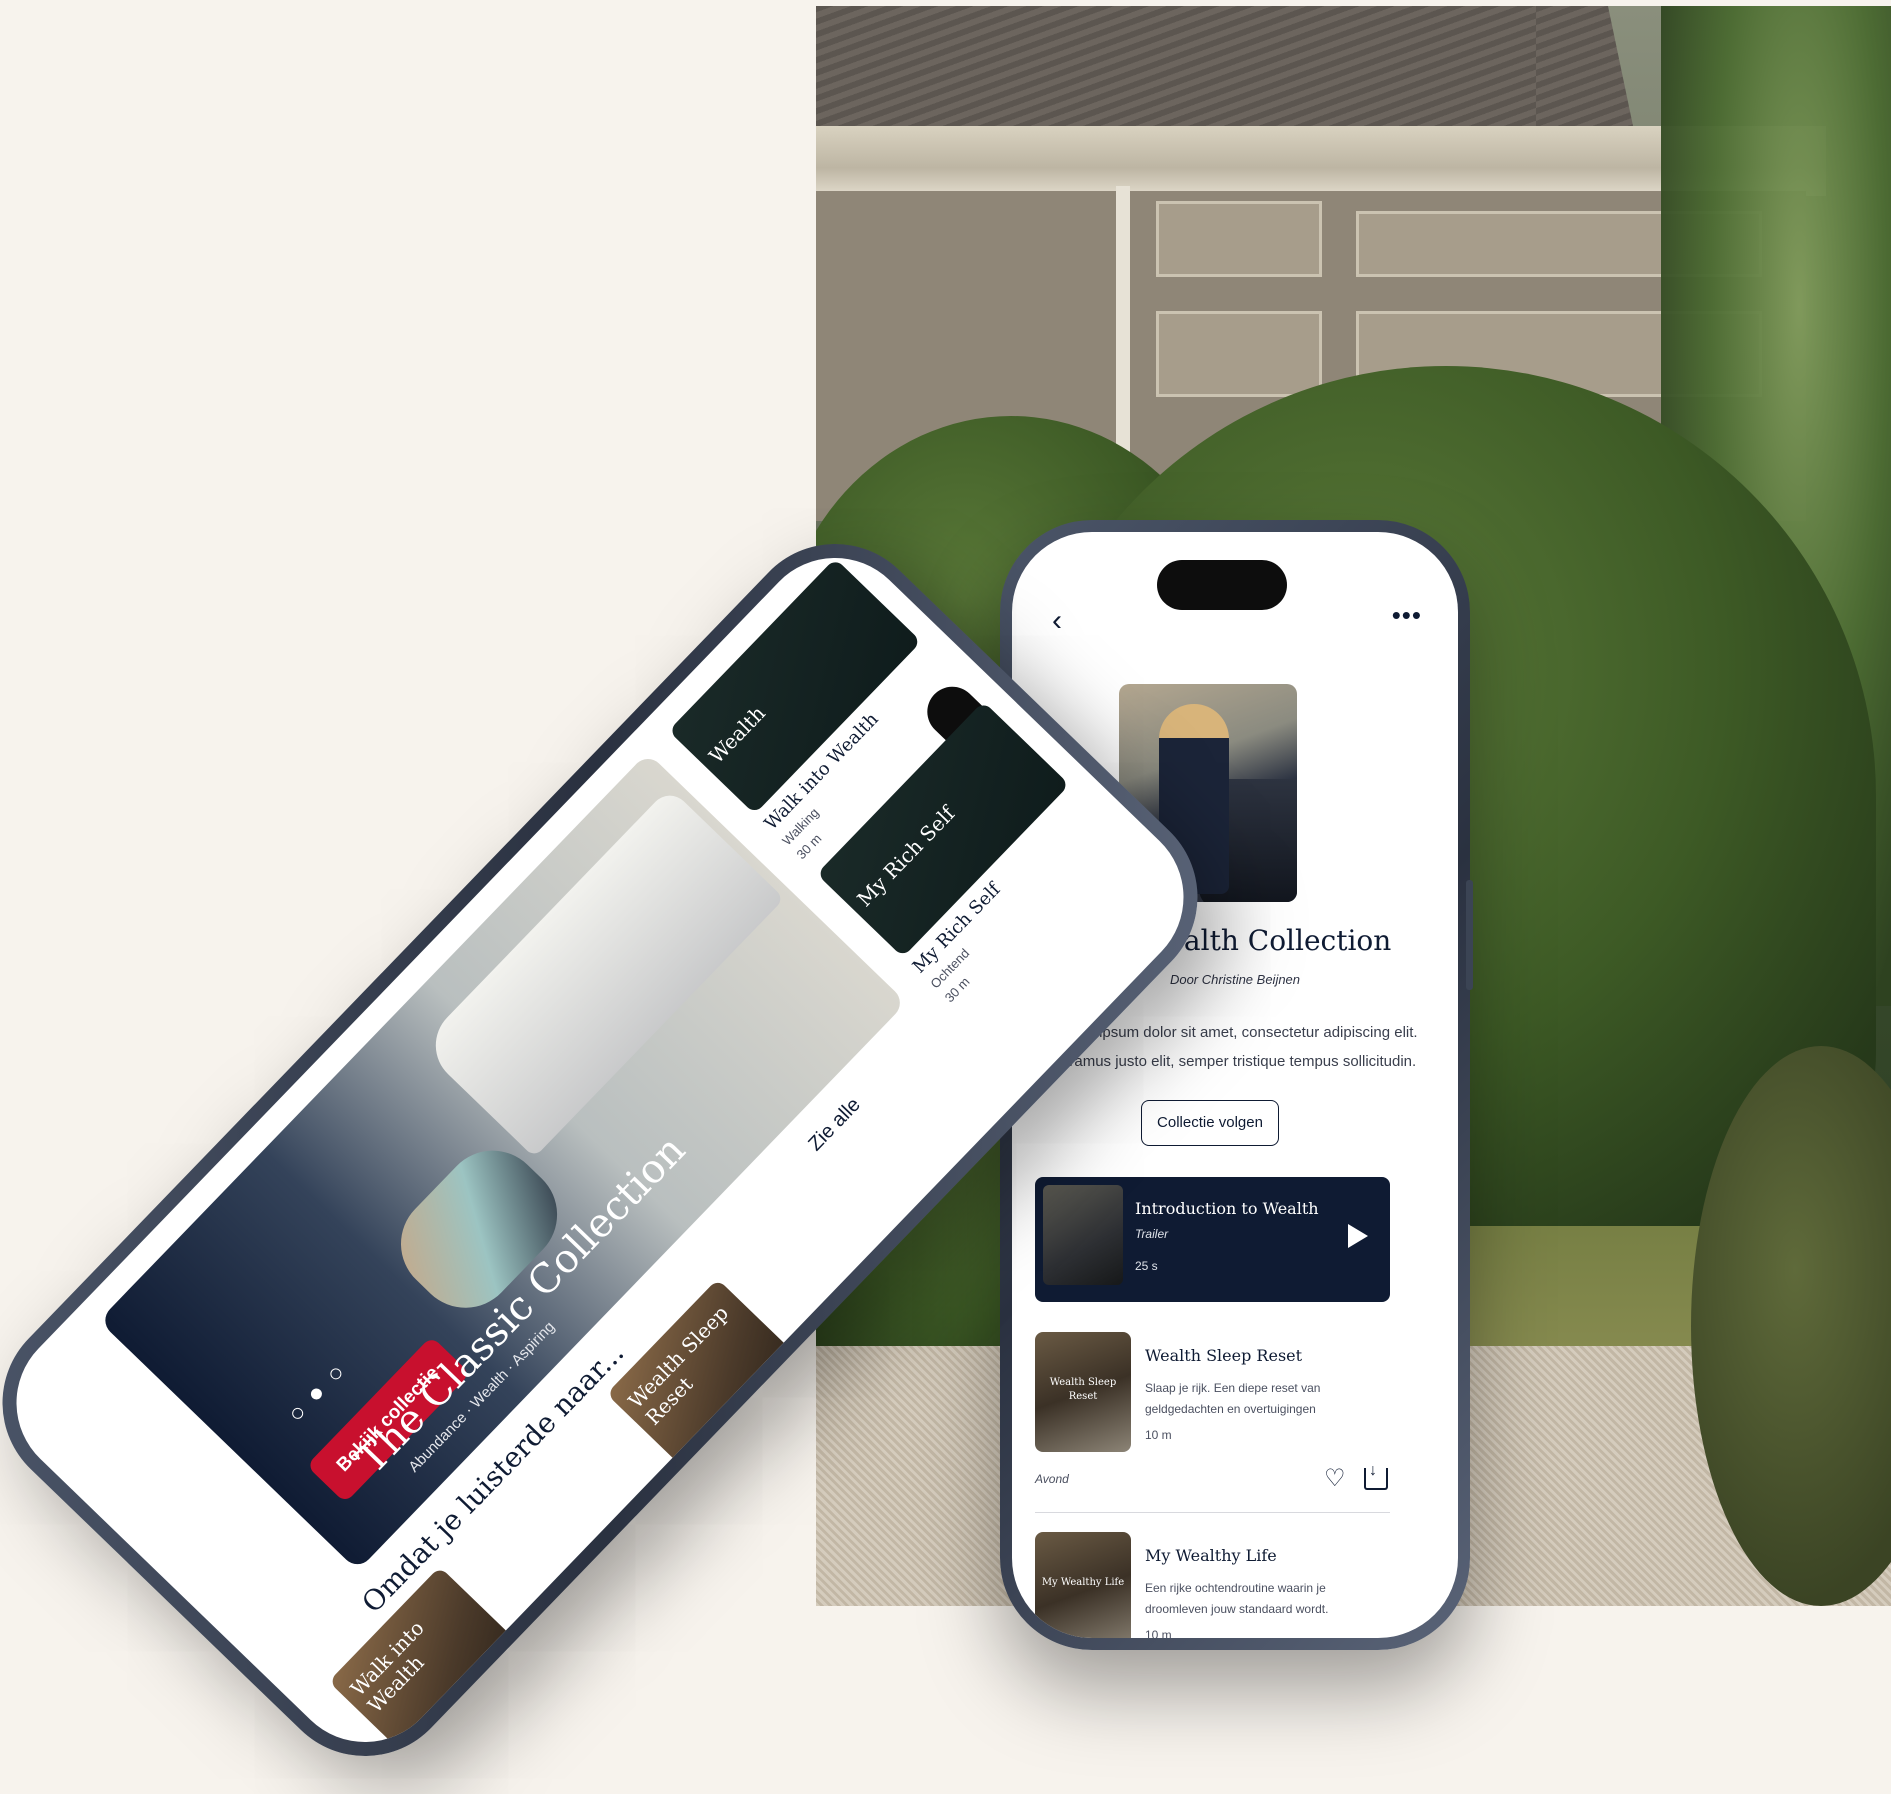  I want to click on trailer-card: Introduction to Wealth Trailer 25 s, so click(1212, 1239).